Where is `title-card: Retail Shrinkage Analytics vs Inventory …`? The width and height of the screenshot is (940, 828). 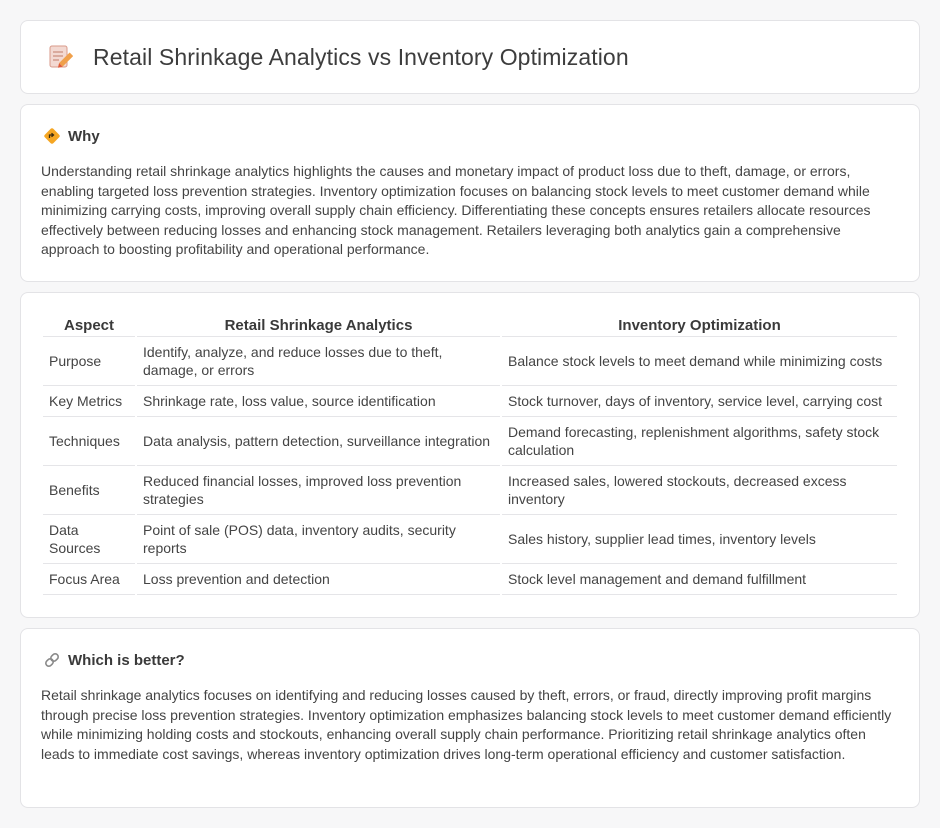
title-card: Retail Shrinkage Analytics vs Inventory … is located at coordinates (470, 57).